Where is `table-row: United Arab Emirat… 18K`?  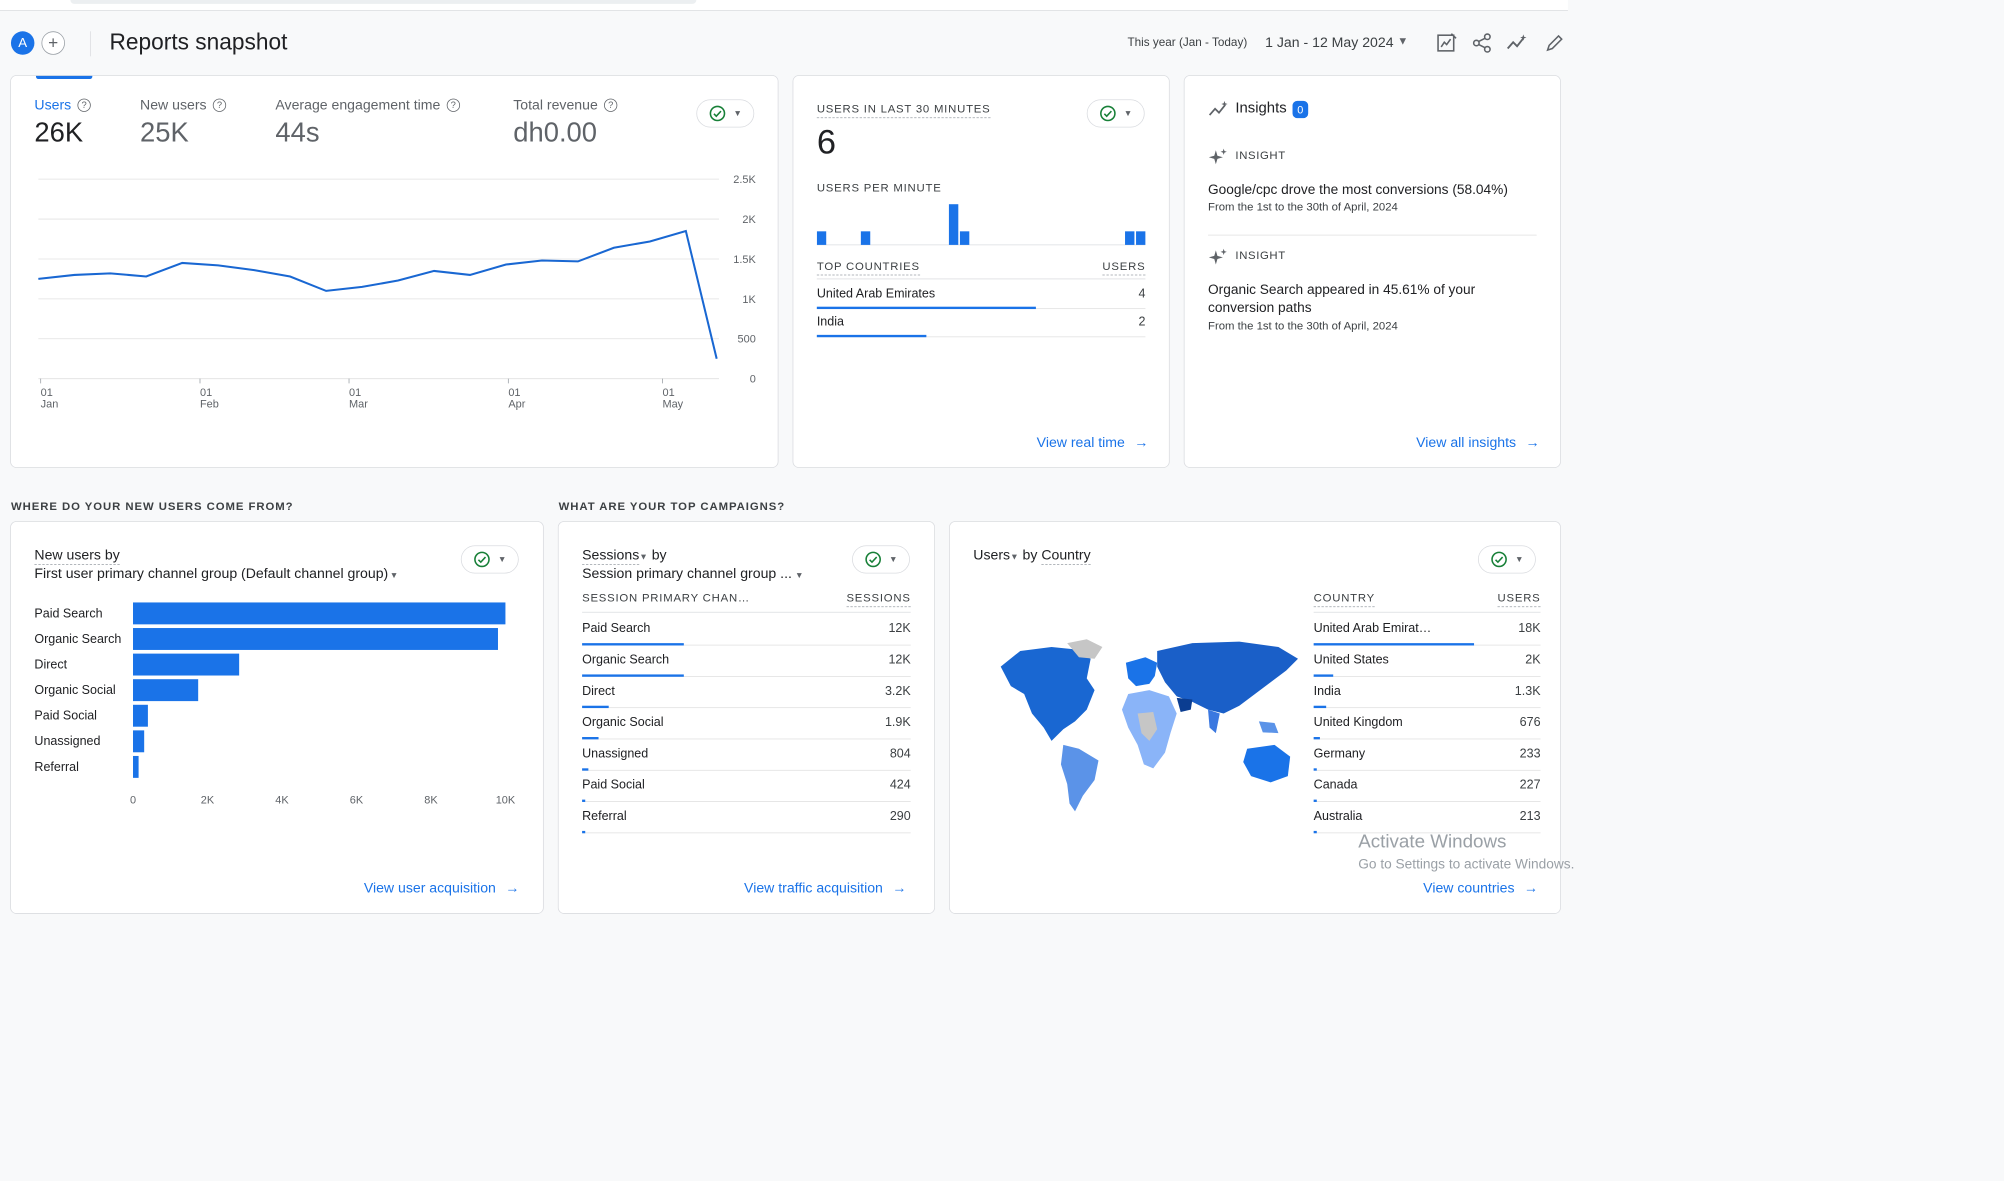
table-row: United Arab Emirat… 18K is located at coordinates (1427, 630).